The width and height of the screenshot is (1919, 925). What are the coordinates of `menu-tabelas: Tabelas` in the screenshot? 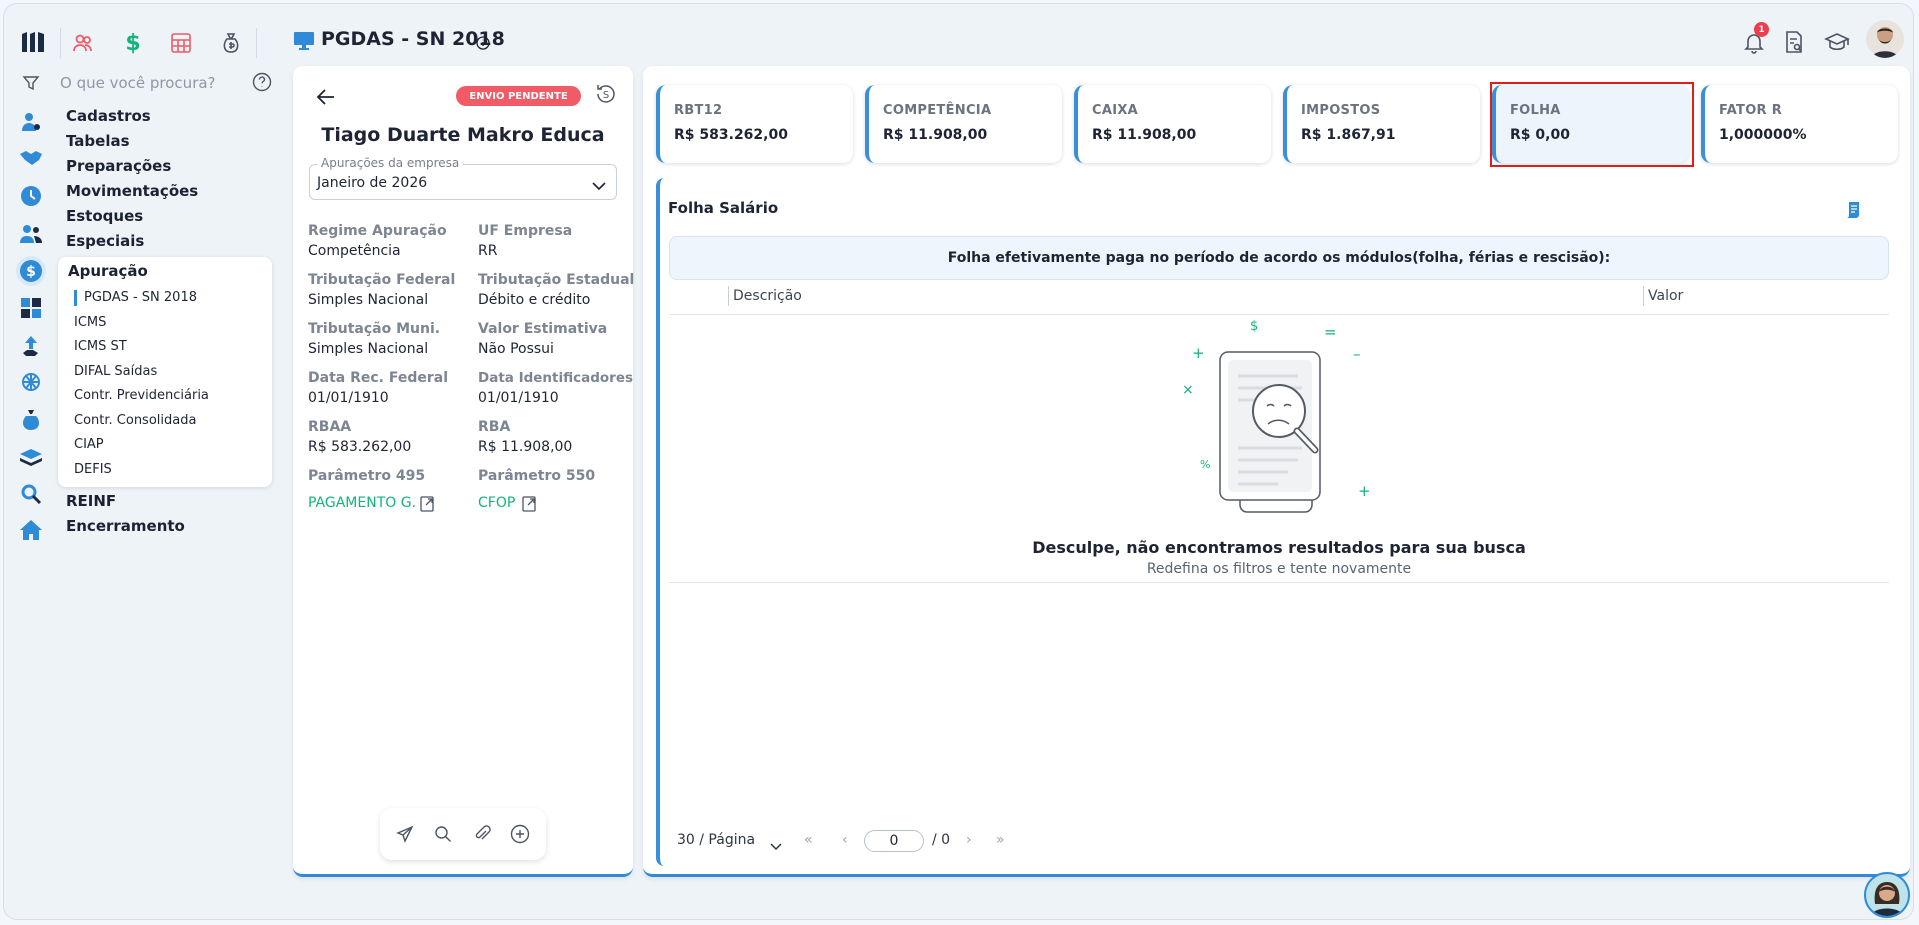 It's located at (98, 141).